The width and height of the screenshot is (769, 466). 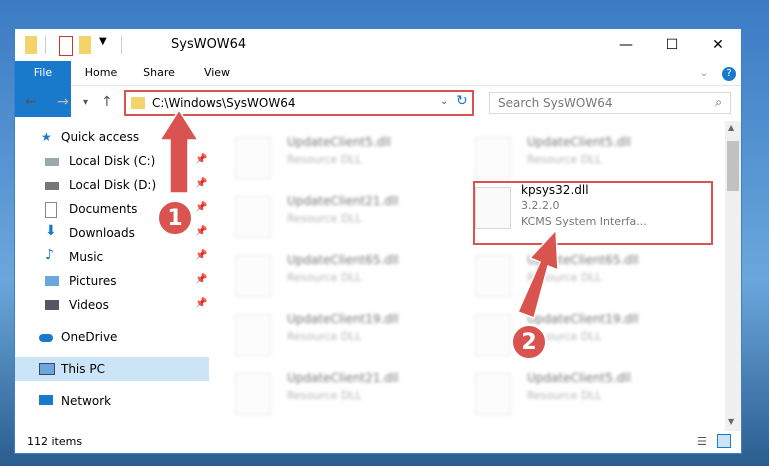 I want to click on item-count: 112 items, so click(x=55, y=441).